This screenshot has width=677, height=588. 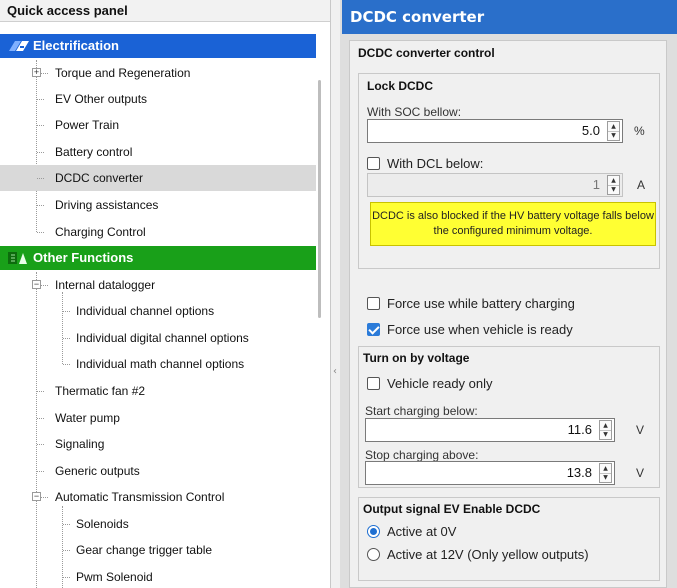 I want to click on group-title: Lock DCDC, so click(x=400, y=86).